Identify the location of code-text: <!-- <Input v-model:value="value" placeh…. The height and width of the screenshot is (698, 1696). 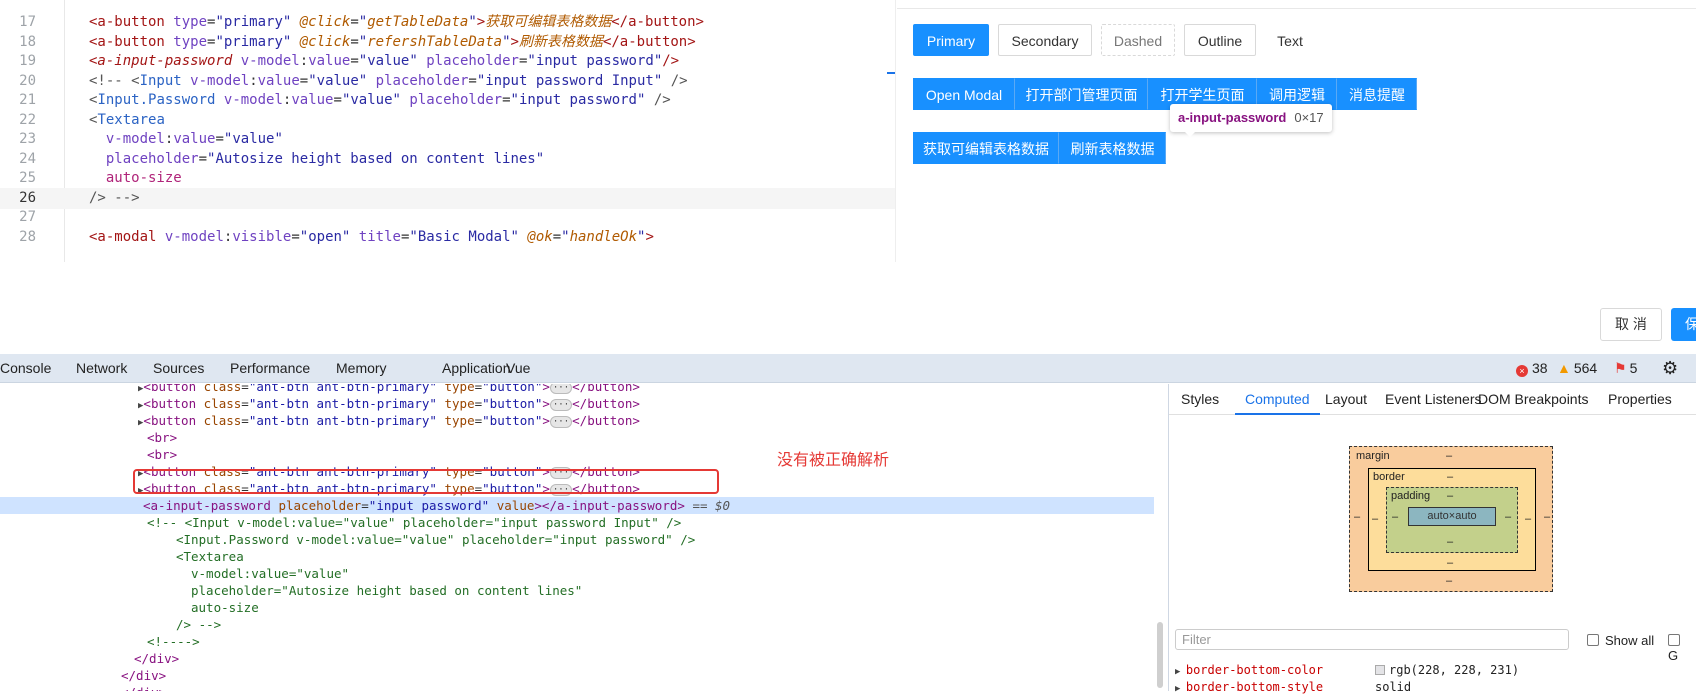
(388, 80).